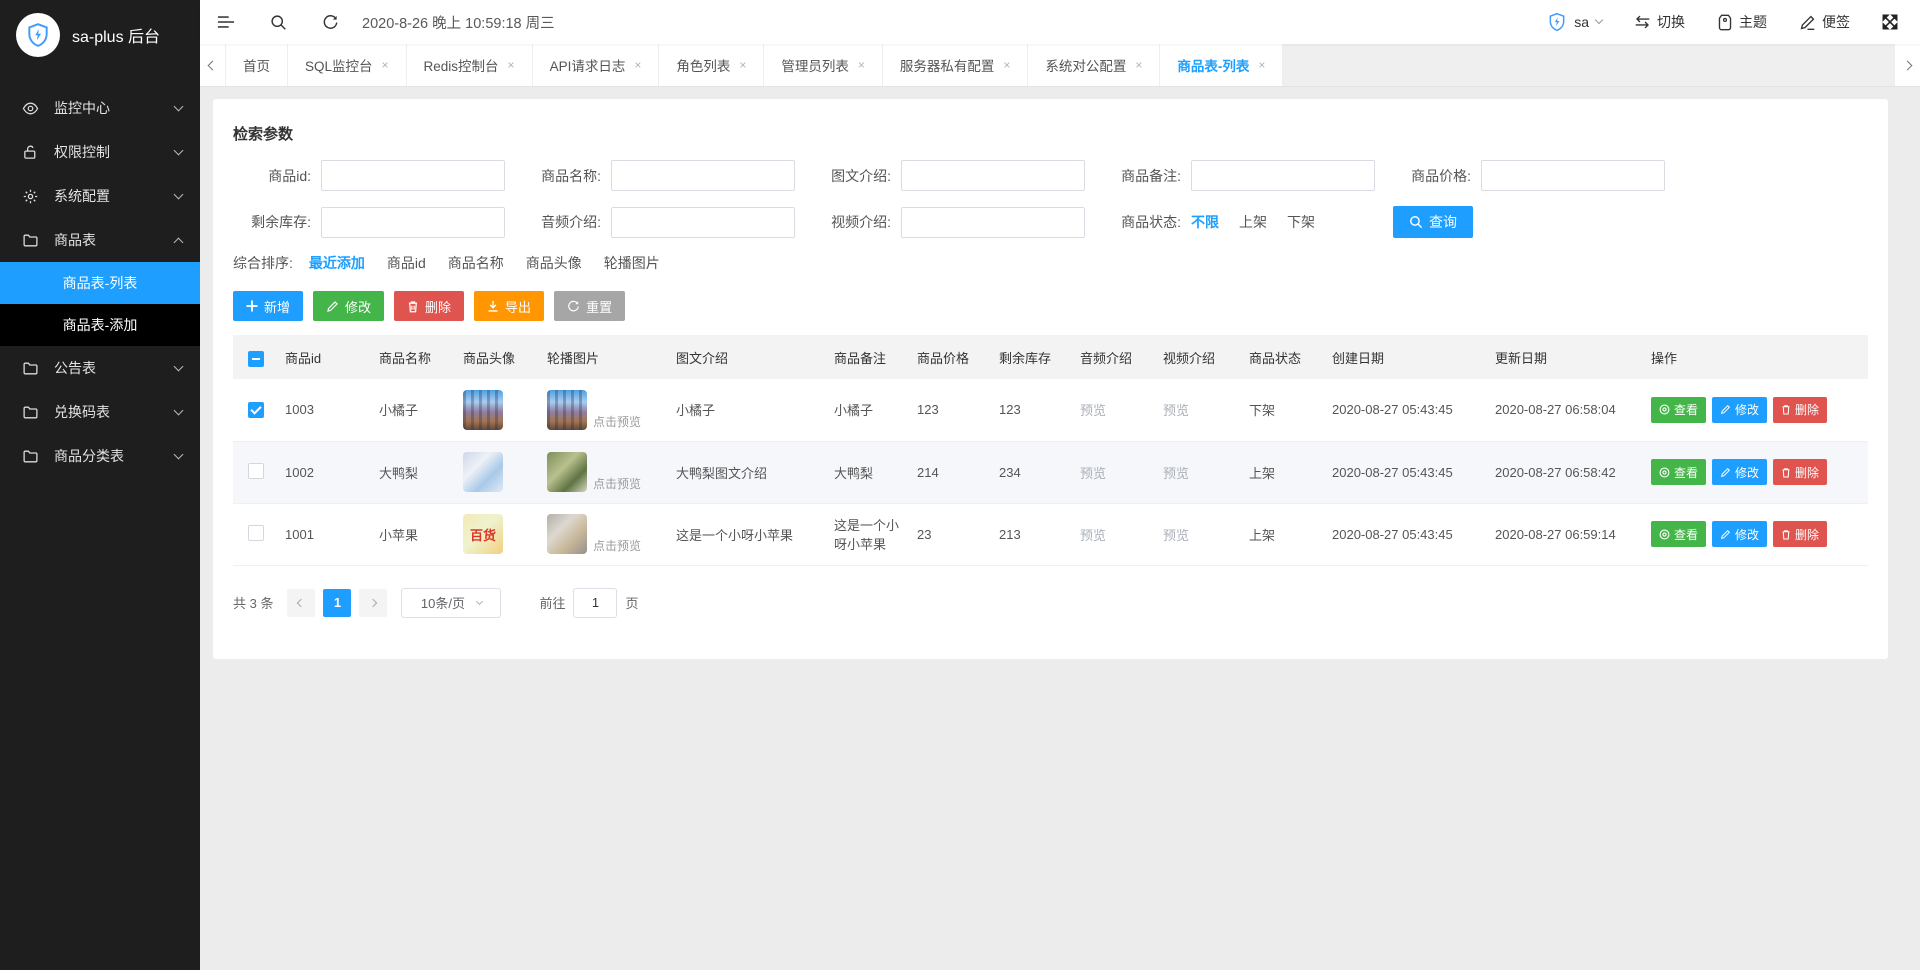  What do you see at coordinates (100, 412) in the screenshot?
I see `sidebar-item-redeem-code-table: 兑换码表` at bounding box center [100, 412].